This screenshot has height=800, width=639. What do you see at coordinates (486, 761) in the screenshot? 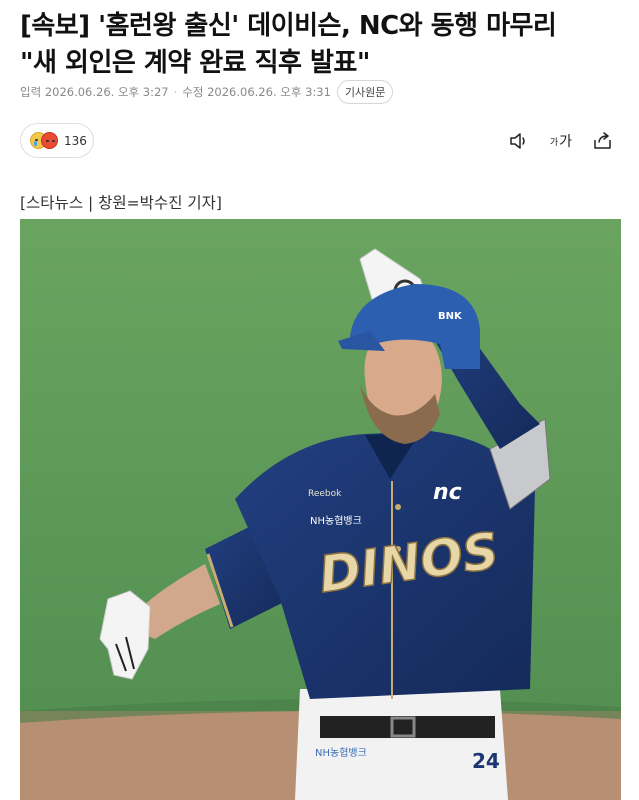
I see `player-number: 24` at bounding box center [486, 761].